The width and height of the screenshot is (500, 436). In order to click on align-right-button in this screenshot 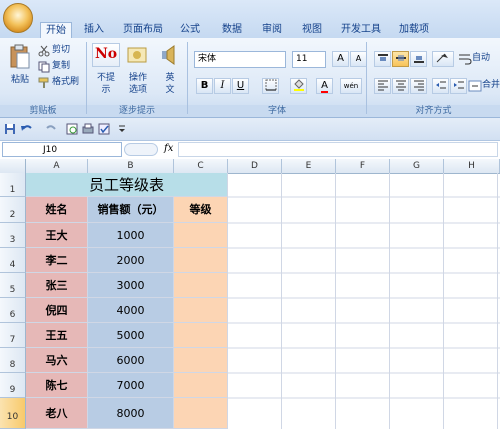, I will do `click(418, 86)`.